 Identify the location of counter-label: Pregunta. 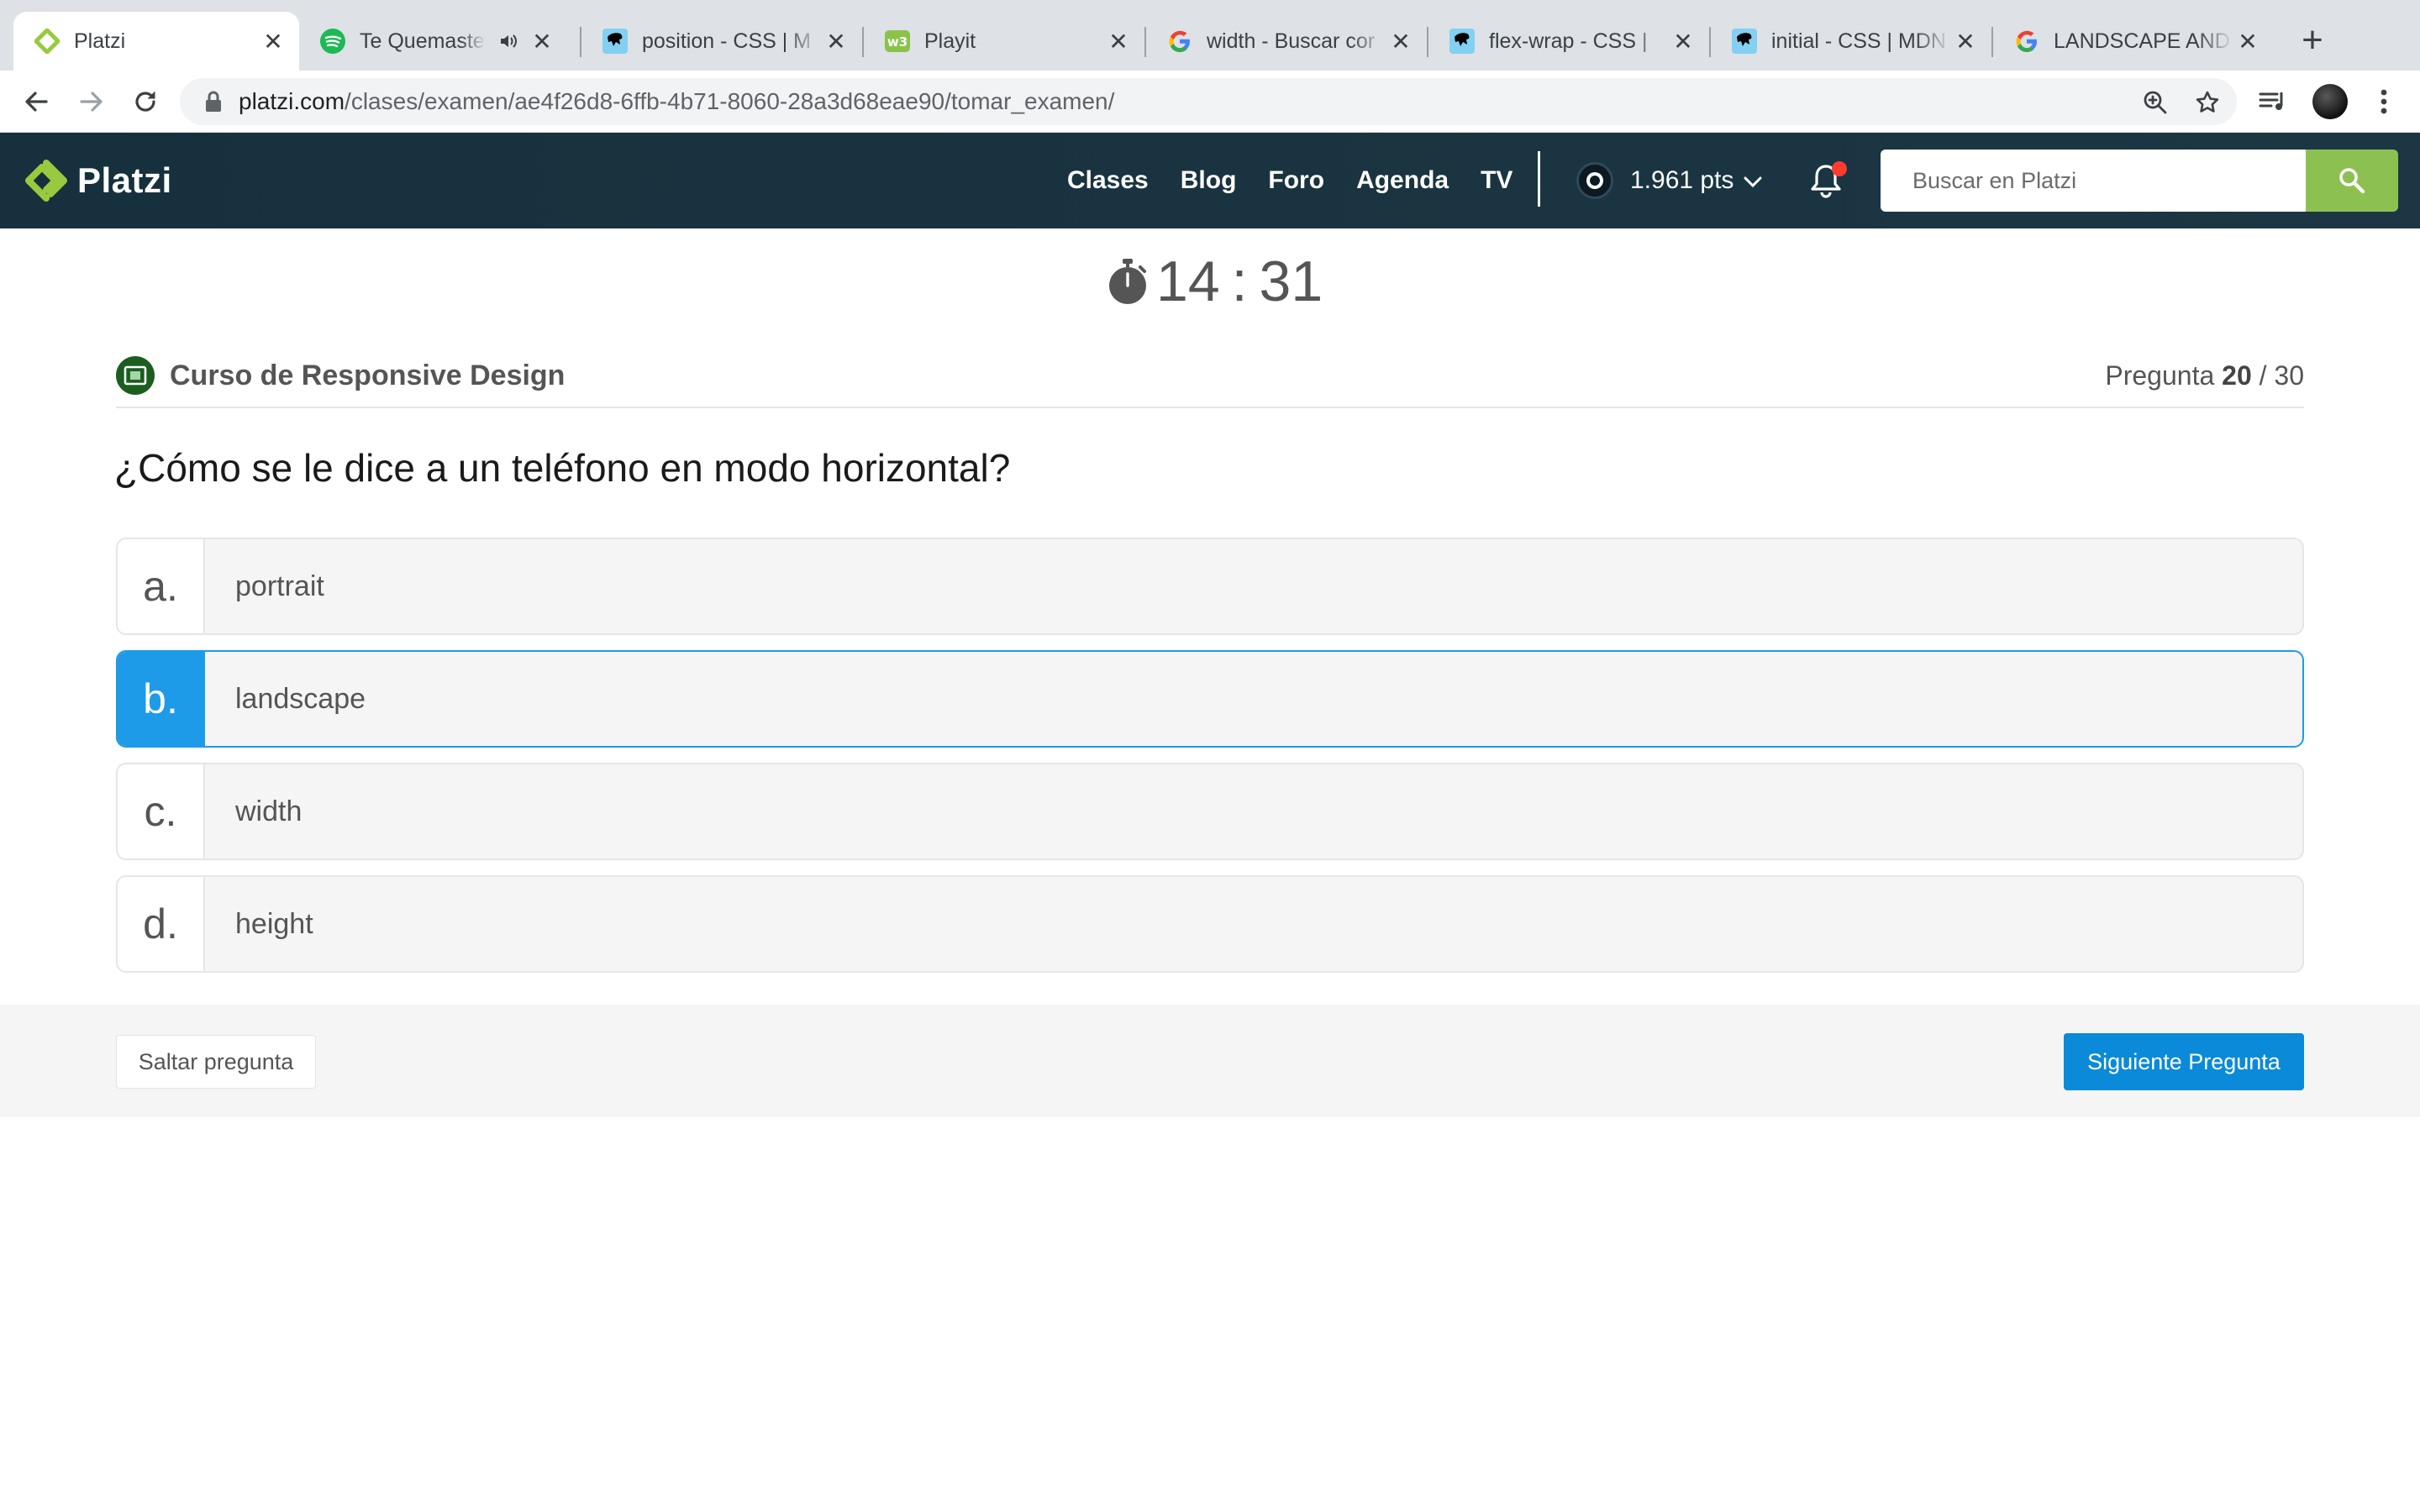
(2160, 375).